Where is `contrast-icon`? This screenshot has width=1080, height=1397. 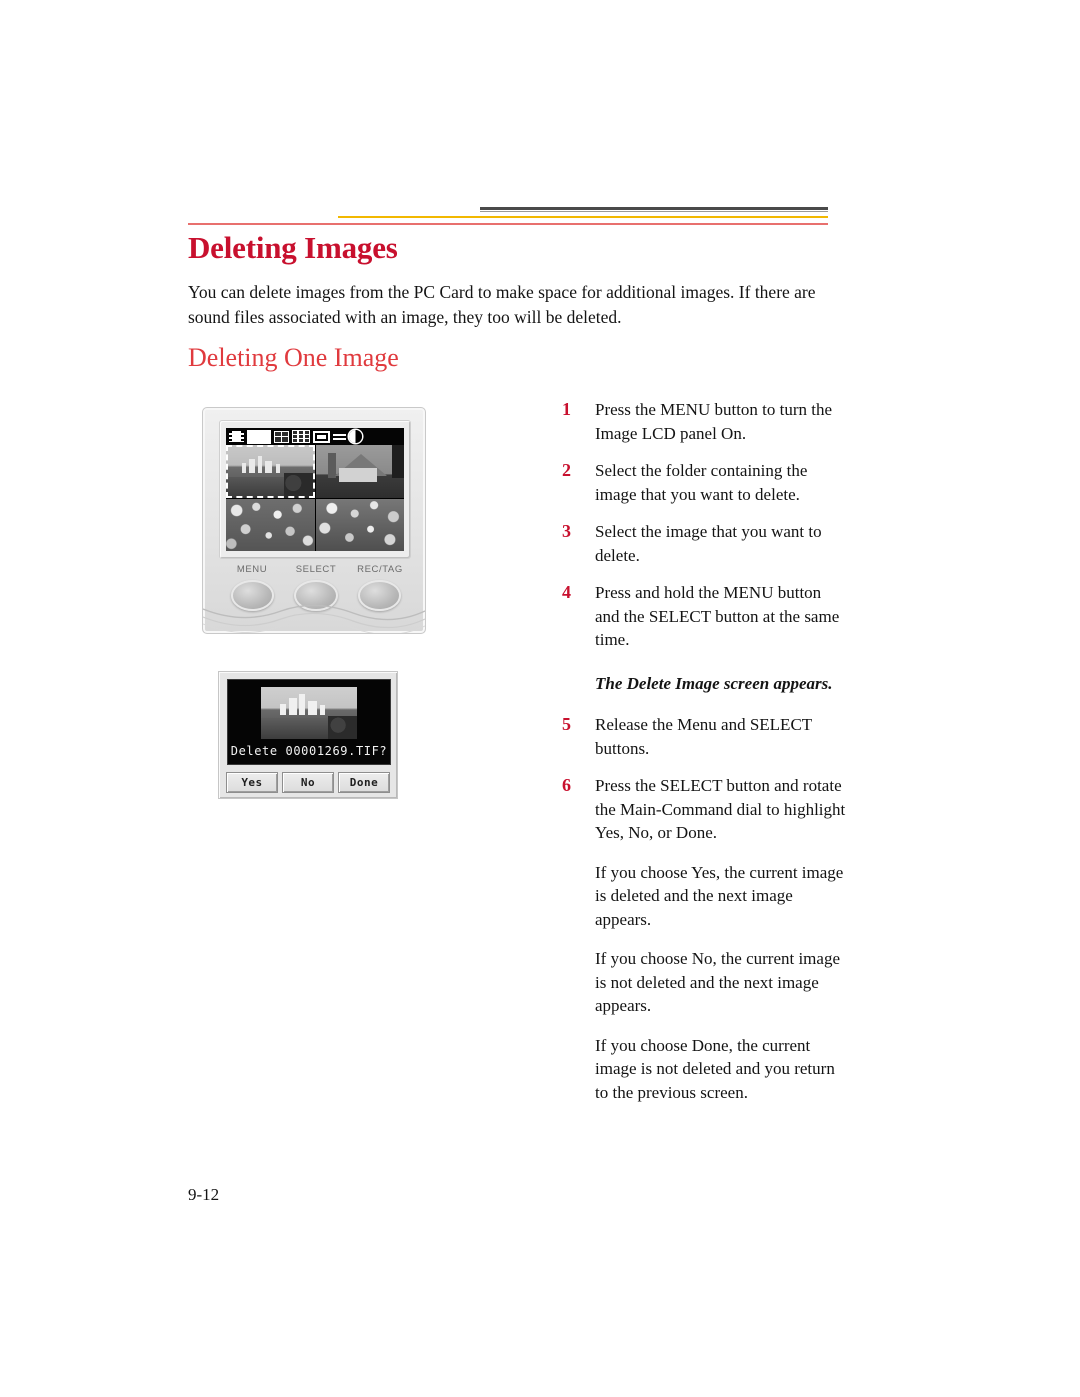
contrast-icon is located at coordinates (355, 436).